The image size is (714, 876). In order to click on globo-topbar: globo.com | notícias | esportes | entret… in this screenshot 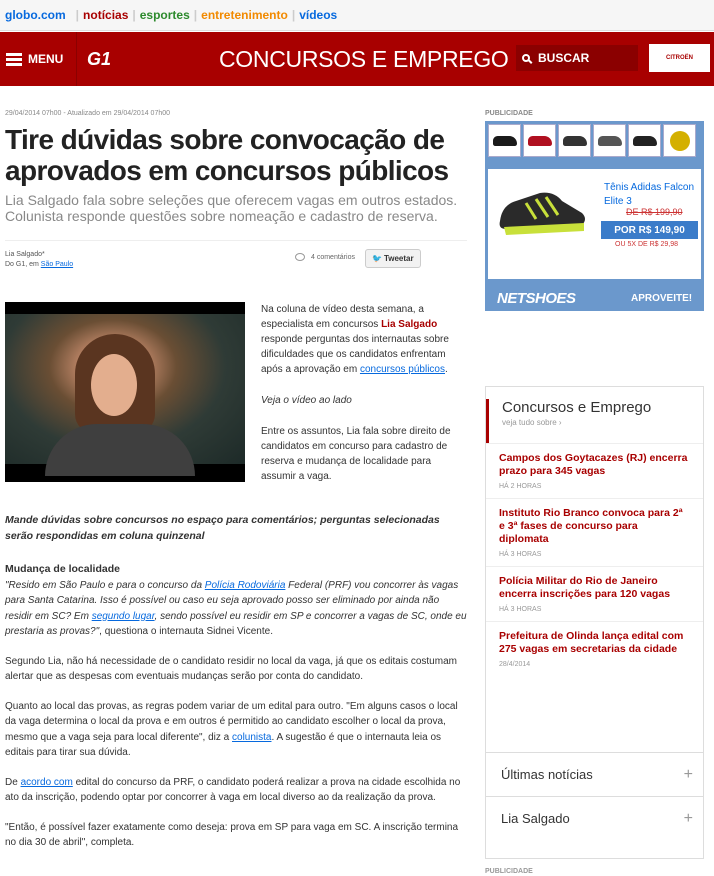, I will do `click(357, 15)`.